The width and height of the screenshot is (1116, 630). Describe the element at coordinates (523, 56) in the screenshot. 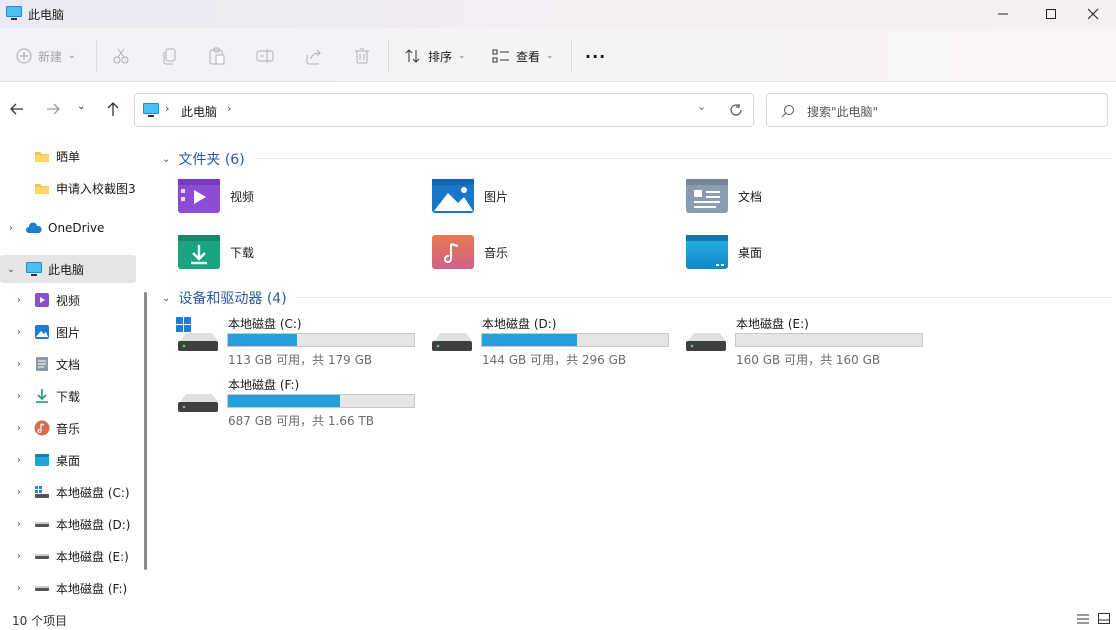

I see `view-button: 查看 ⌄` at that location.